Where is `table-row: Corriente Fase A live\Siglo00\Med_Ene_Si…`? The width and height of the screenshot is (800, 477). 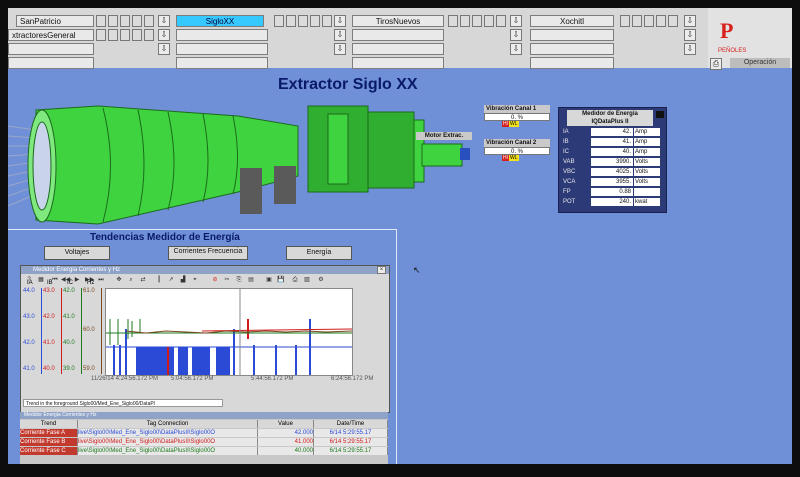 table-row: Corriente Fase A live\Siglo00\Med_Ene_Si… is located at coordinates (204, 433).